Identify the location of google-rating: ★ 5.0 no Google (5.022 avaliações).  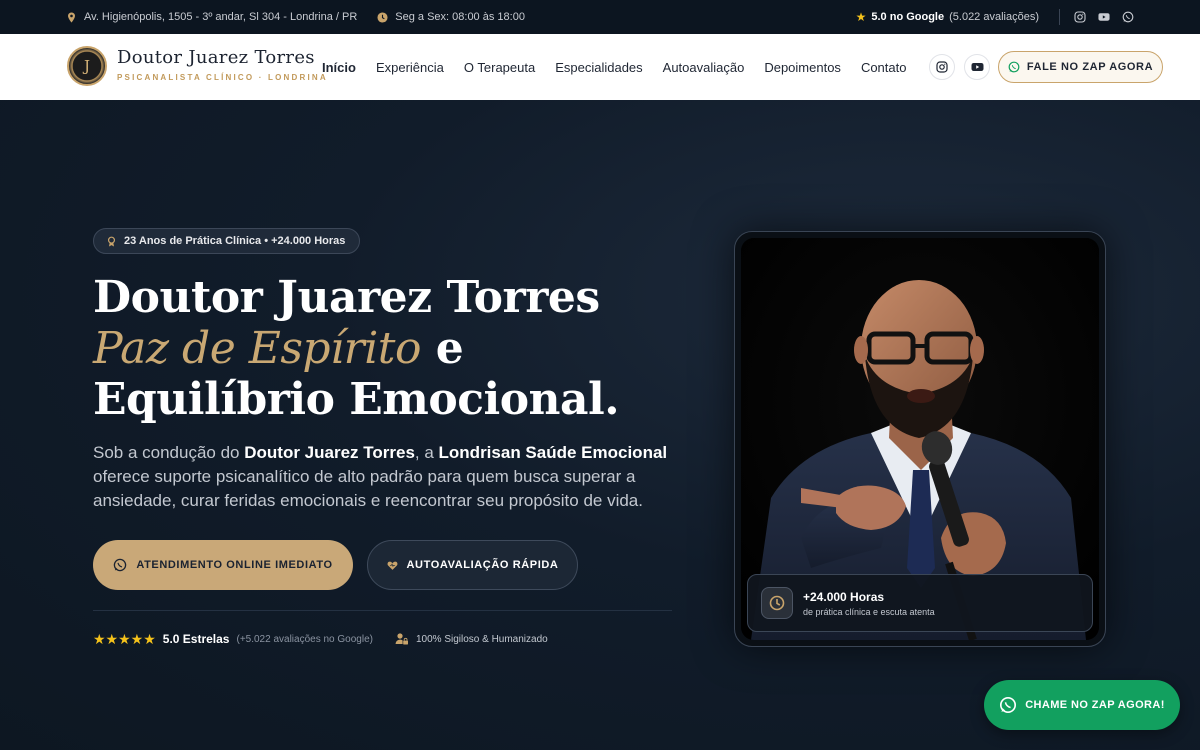
(947, 17).